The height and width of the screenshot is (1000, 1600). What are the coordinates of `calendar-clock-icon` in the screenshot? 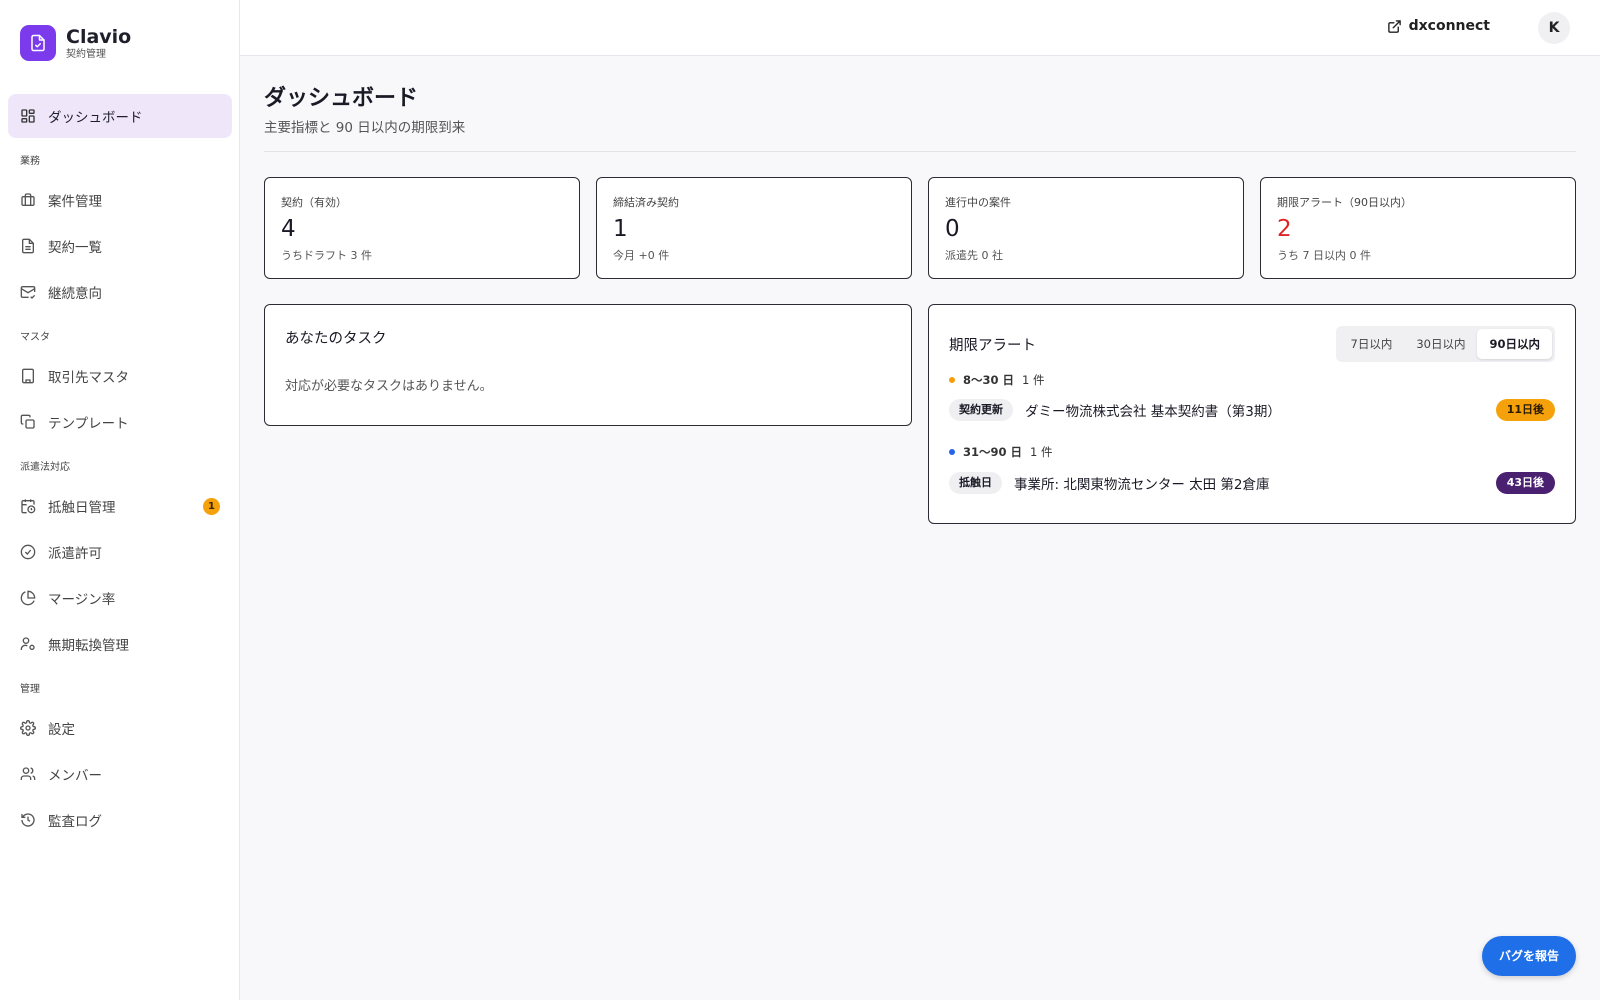 It's located at (28, 506).